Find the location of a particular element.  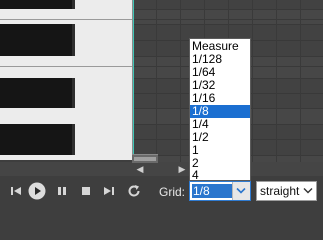

skip-forward-button is located at coordinates (109, 191).